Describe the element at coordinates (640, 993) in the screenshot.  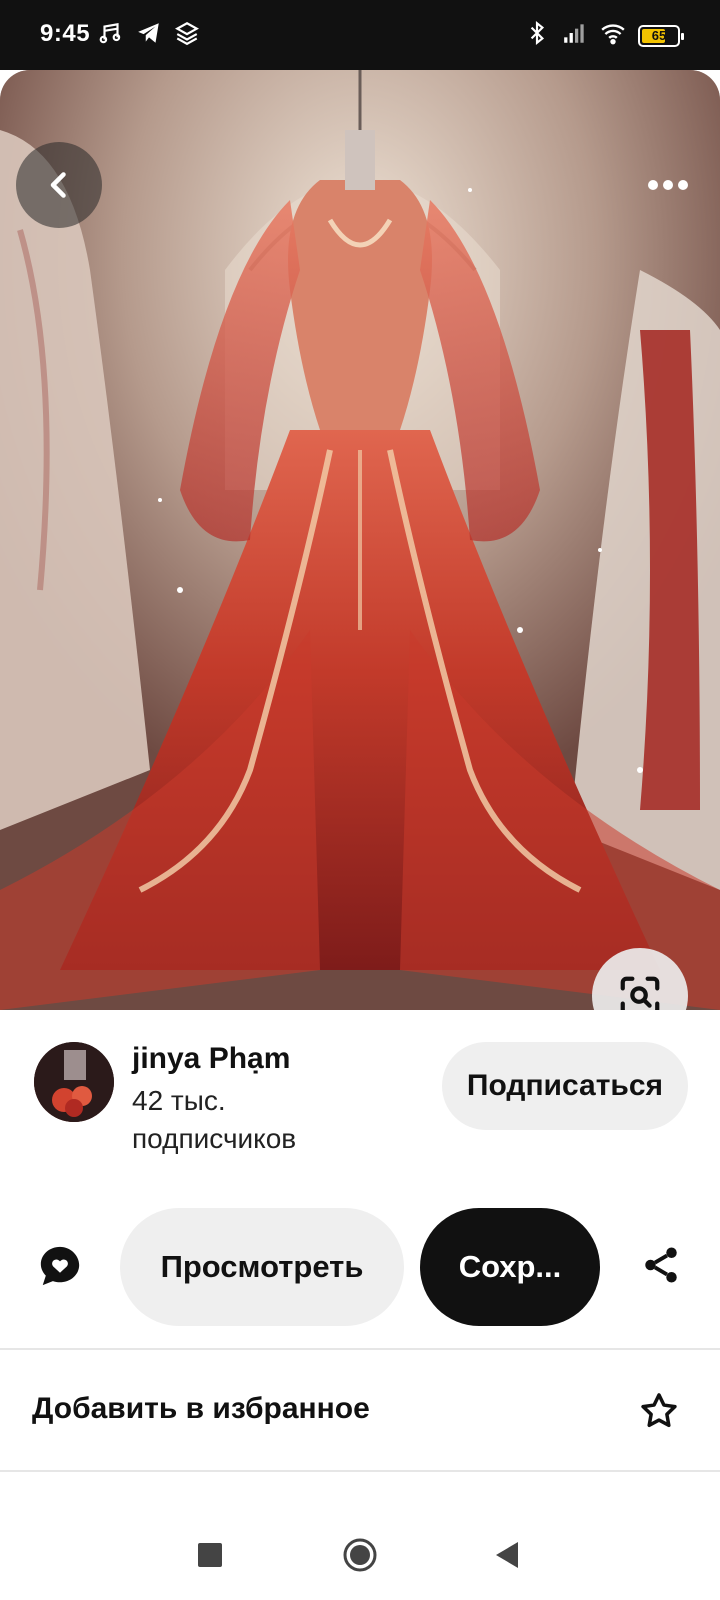
I see `visual-search-icon` at that location.